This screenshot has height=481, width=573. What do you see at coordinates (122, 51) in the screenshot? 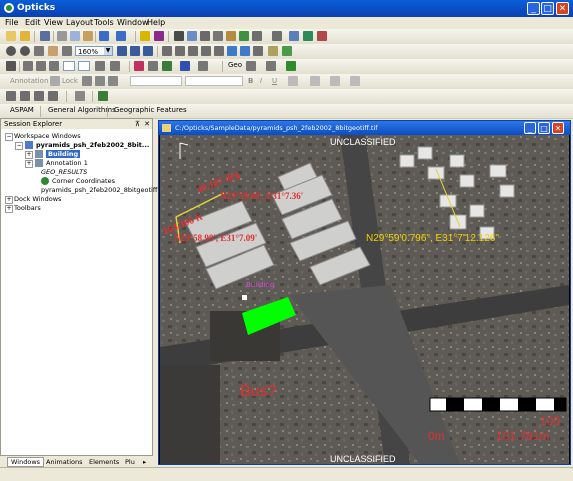
I see `zoom-to-fit-icon` at bounding box center [122, 51].